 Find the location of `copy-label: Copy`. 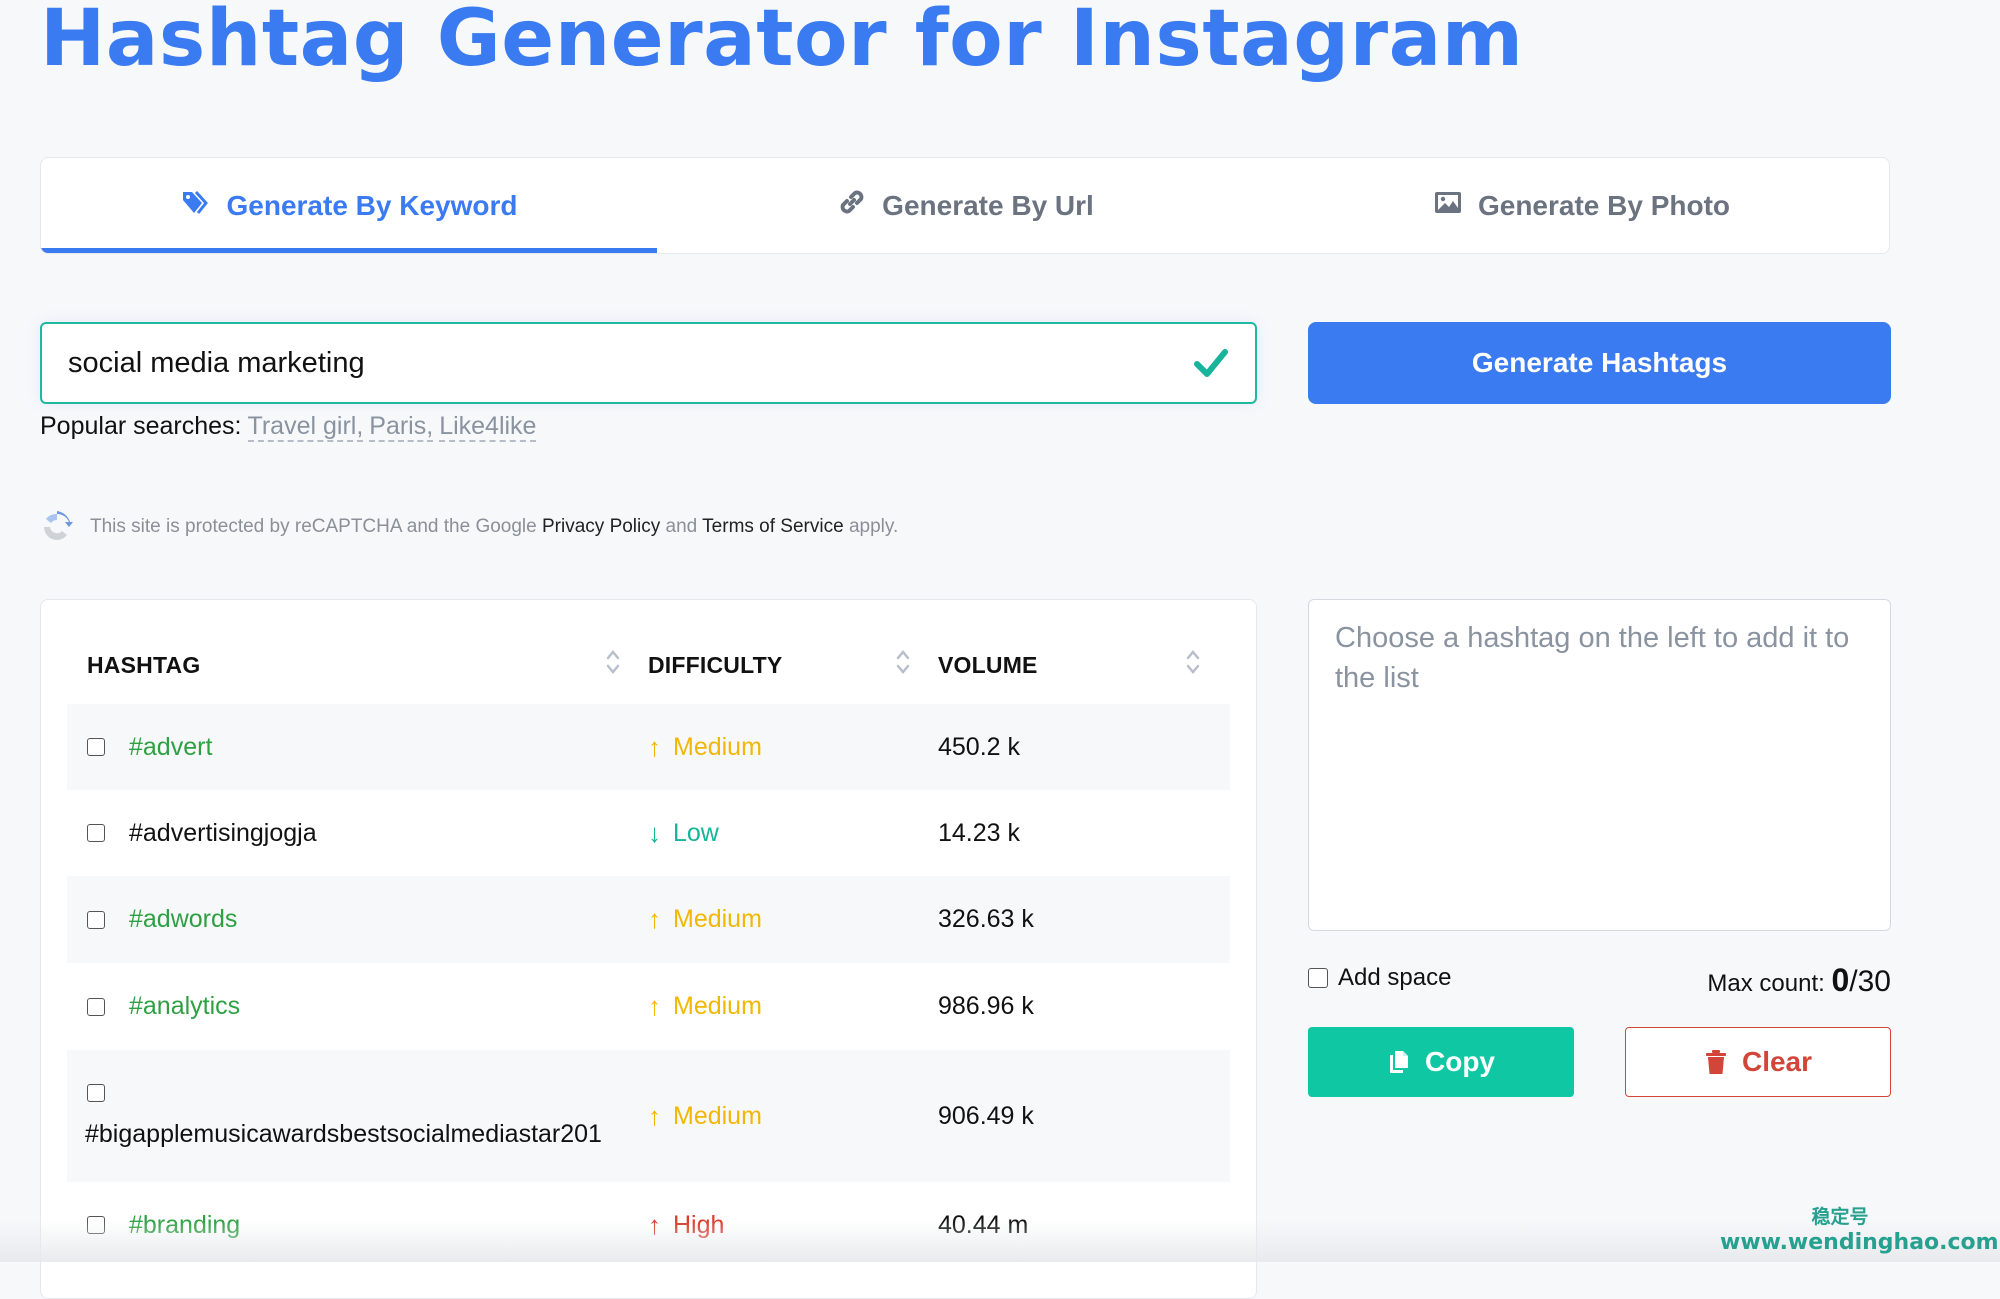

copy-label: Copy is located at coordinates (1460, 1061).